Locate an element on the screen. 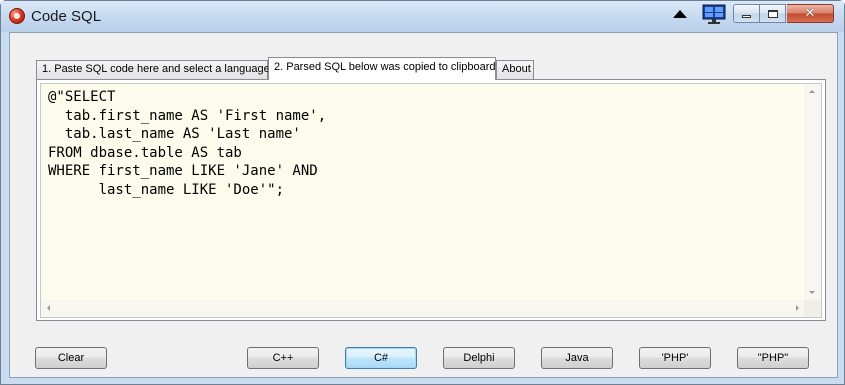  vertical-scrollbar is located at coordinates (812, 192).